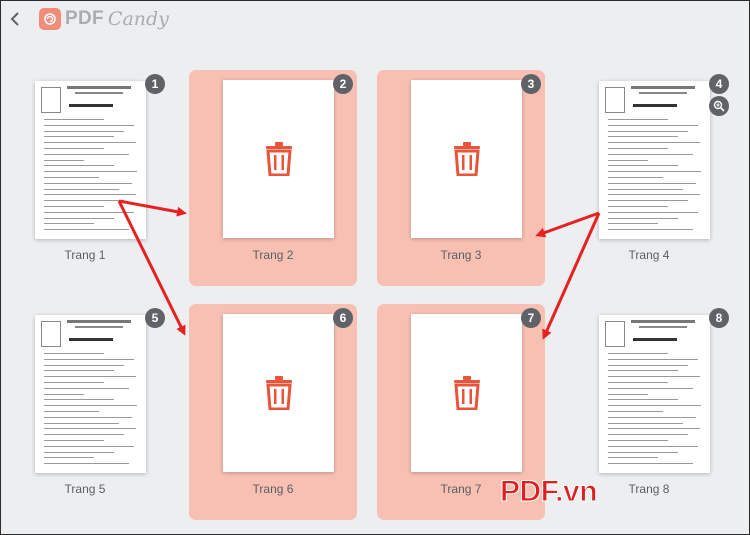  I want to click on page-card-6: 6 Trang 6, so click(273, 412).